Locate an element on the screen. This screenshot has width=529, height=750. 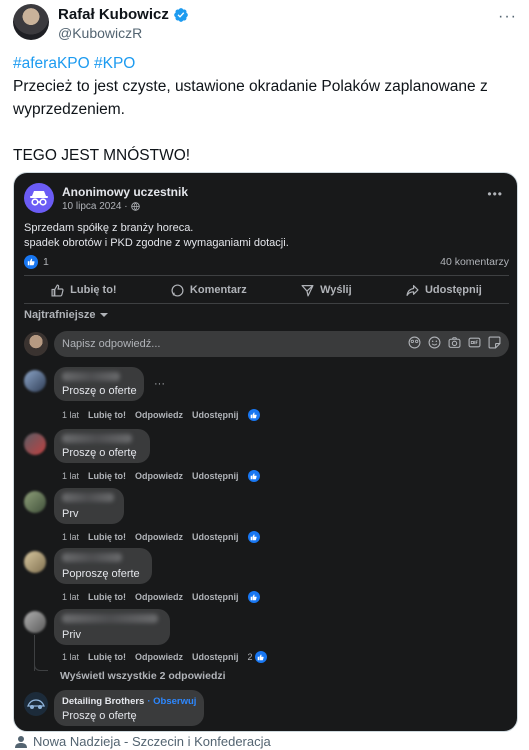
more-options-icon: ··· is located at coordinates (507, 17).